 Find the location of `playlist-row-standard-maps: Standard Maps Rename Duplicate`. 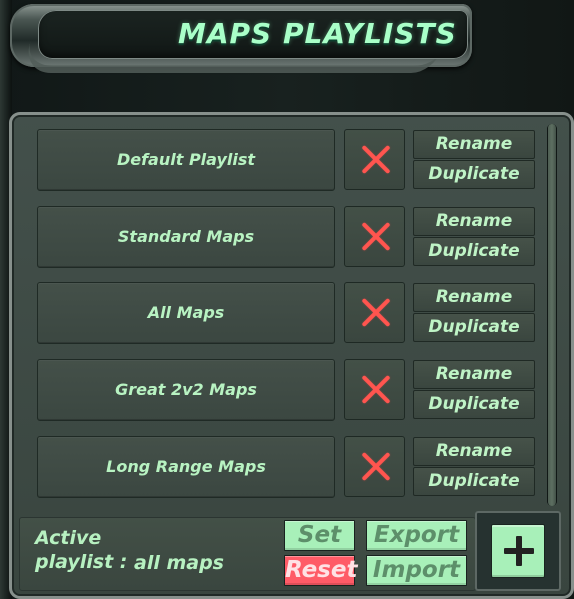

playlist-row-standard-maps: Standard Maps Rename Duplicate is located at coordinates (283, 237).